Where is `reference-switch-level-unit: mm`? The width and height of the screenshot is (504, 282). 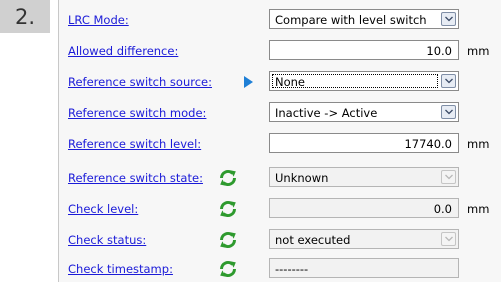
reference-switch-level-unit: mm is located at coordinates (478, 144).